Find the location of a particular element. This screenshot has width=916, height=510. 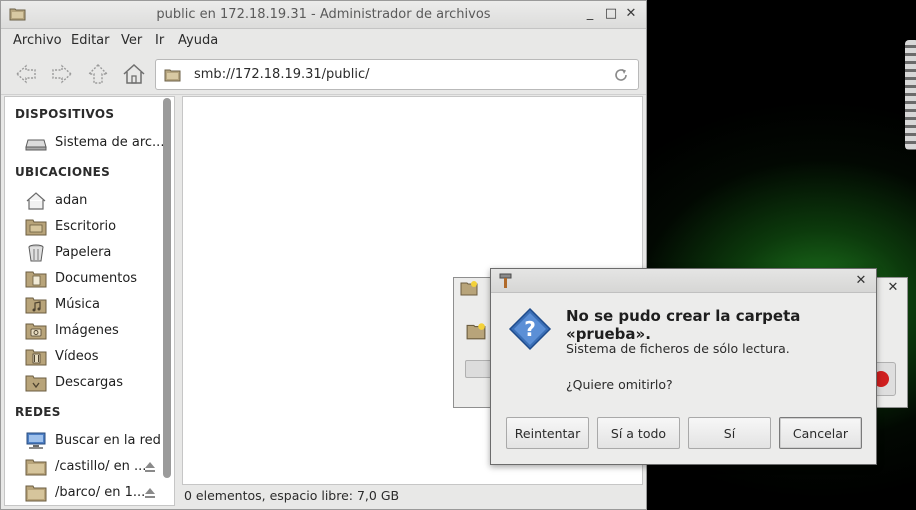

hammer-icon is located at coordinates (505, 280).